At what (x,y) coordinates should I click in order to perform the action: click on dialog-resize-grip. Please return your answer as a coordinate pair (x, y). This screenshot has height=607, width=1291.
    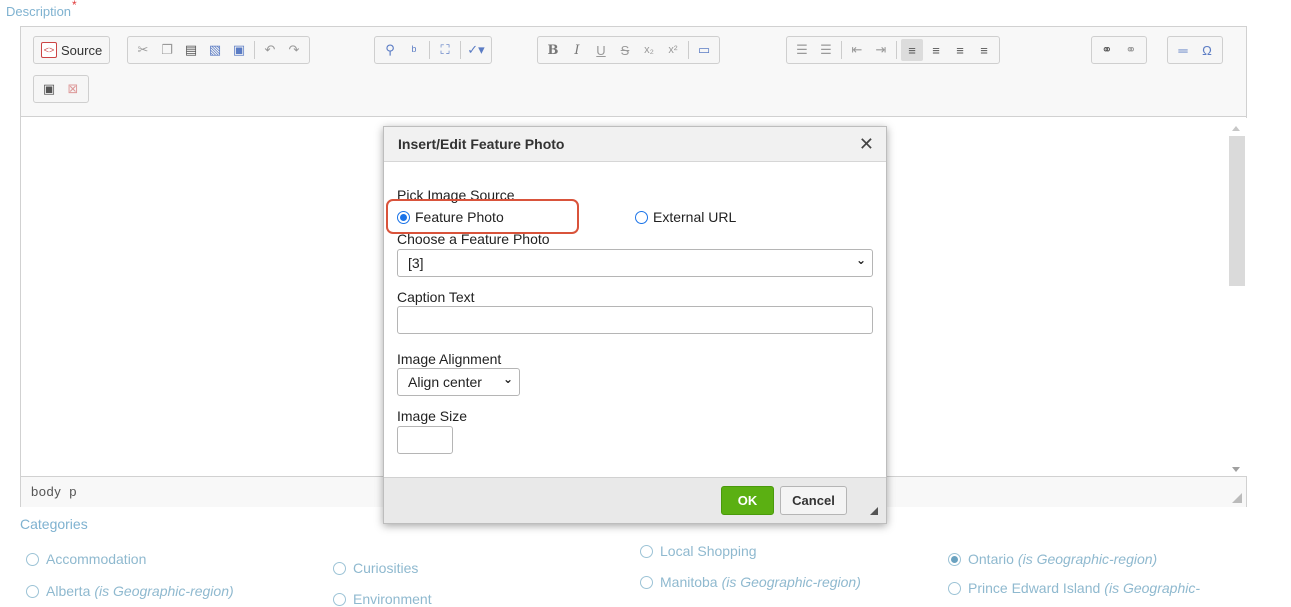
    Looking at the image, I should click on (874, 511).